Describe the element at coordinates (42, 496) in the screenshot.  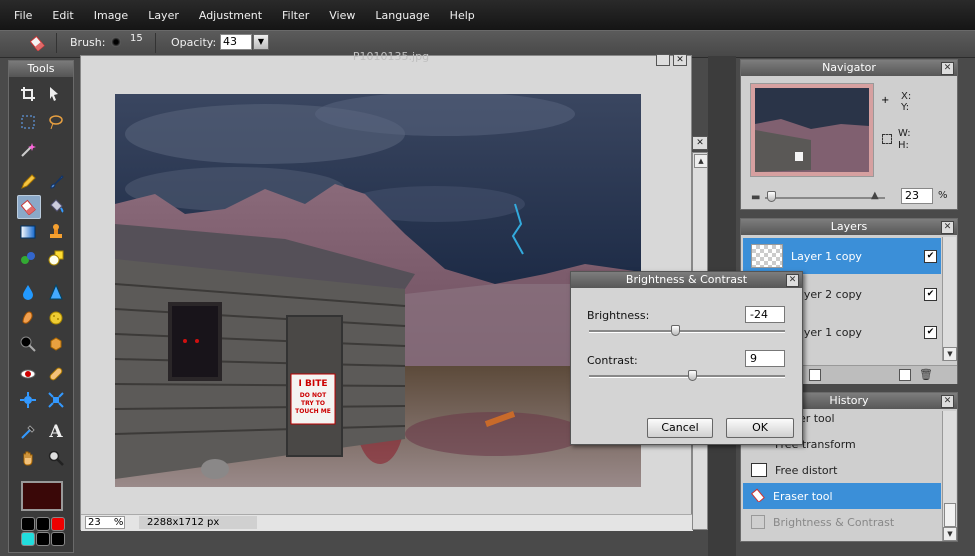
I see `primary-color-swatch` at that location.